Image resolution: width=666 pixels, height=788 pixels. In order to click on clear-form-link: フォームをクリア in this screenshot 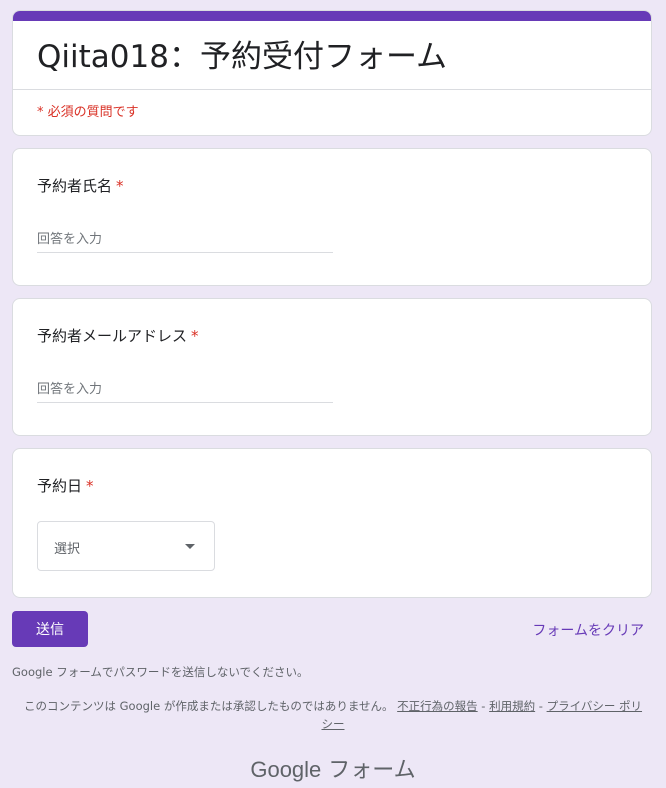, I will do `click(588, 630)`.